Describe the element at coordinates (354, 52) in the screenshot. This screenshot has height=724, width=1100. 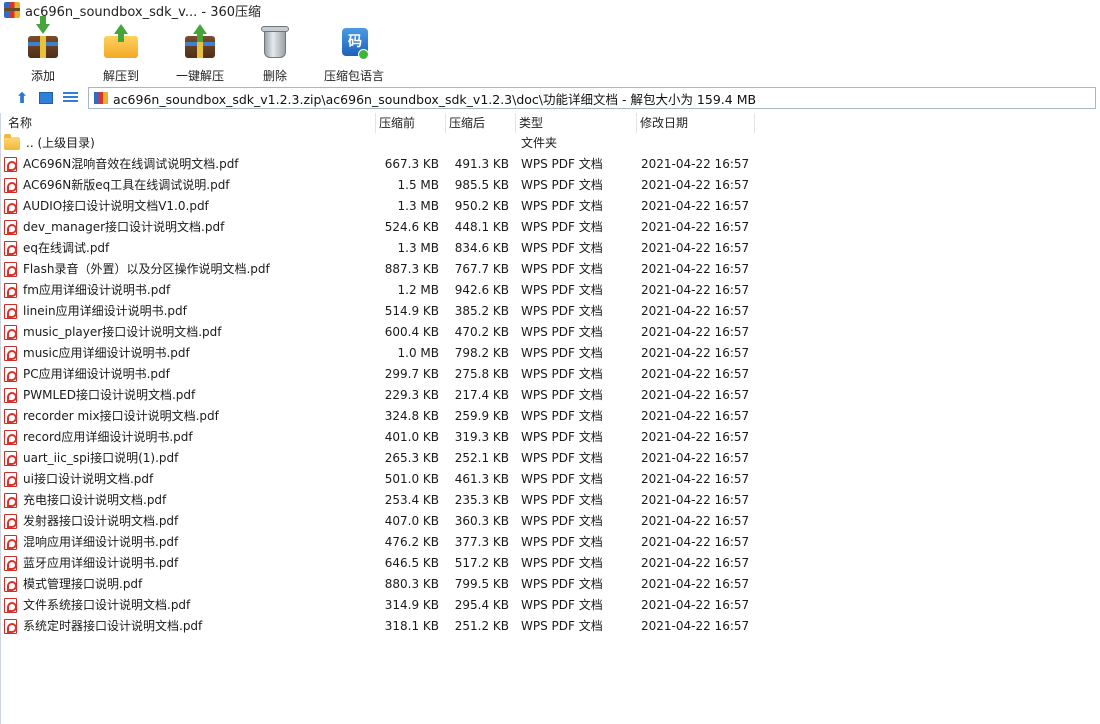
I see `archive-language-button: 码 压缩包语言` at that location.